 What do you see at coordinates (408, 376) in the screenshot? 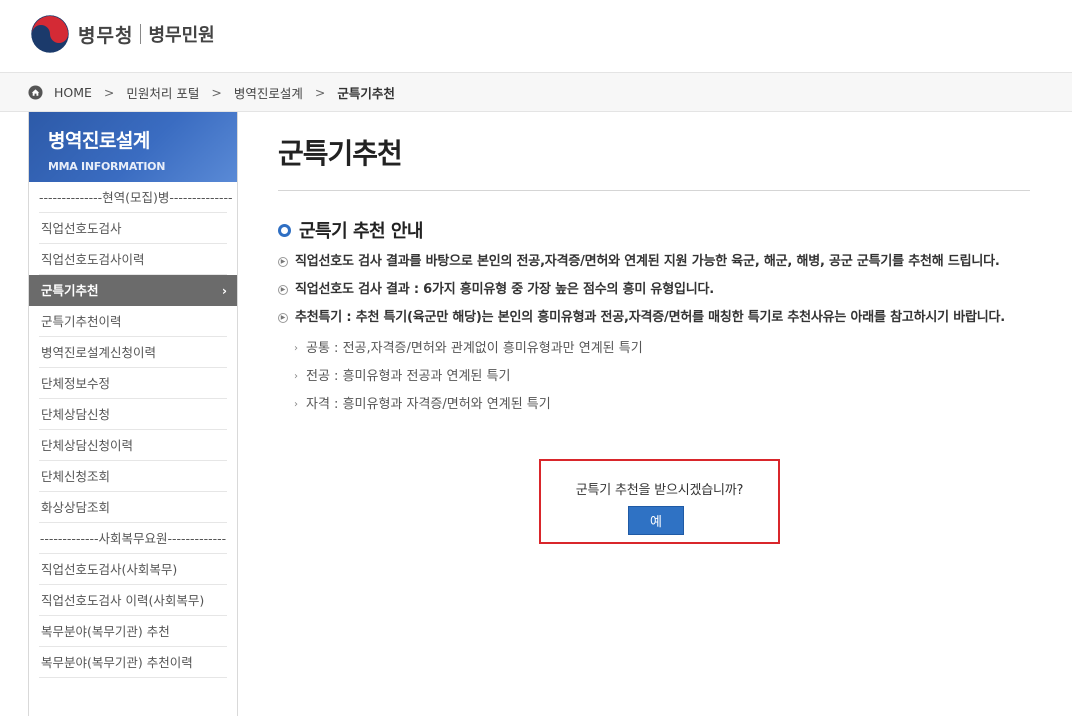
I see `reason-text: 전공 : 흥미유형과 전공과 연계된 특기` at bounding box center [408, 376].